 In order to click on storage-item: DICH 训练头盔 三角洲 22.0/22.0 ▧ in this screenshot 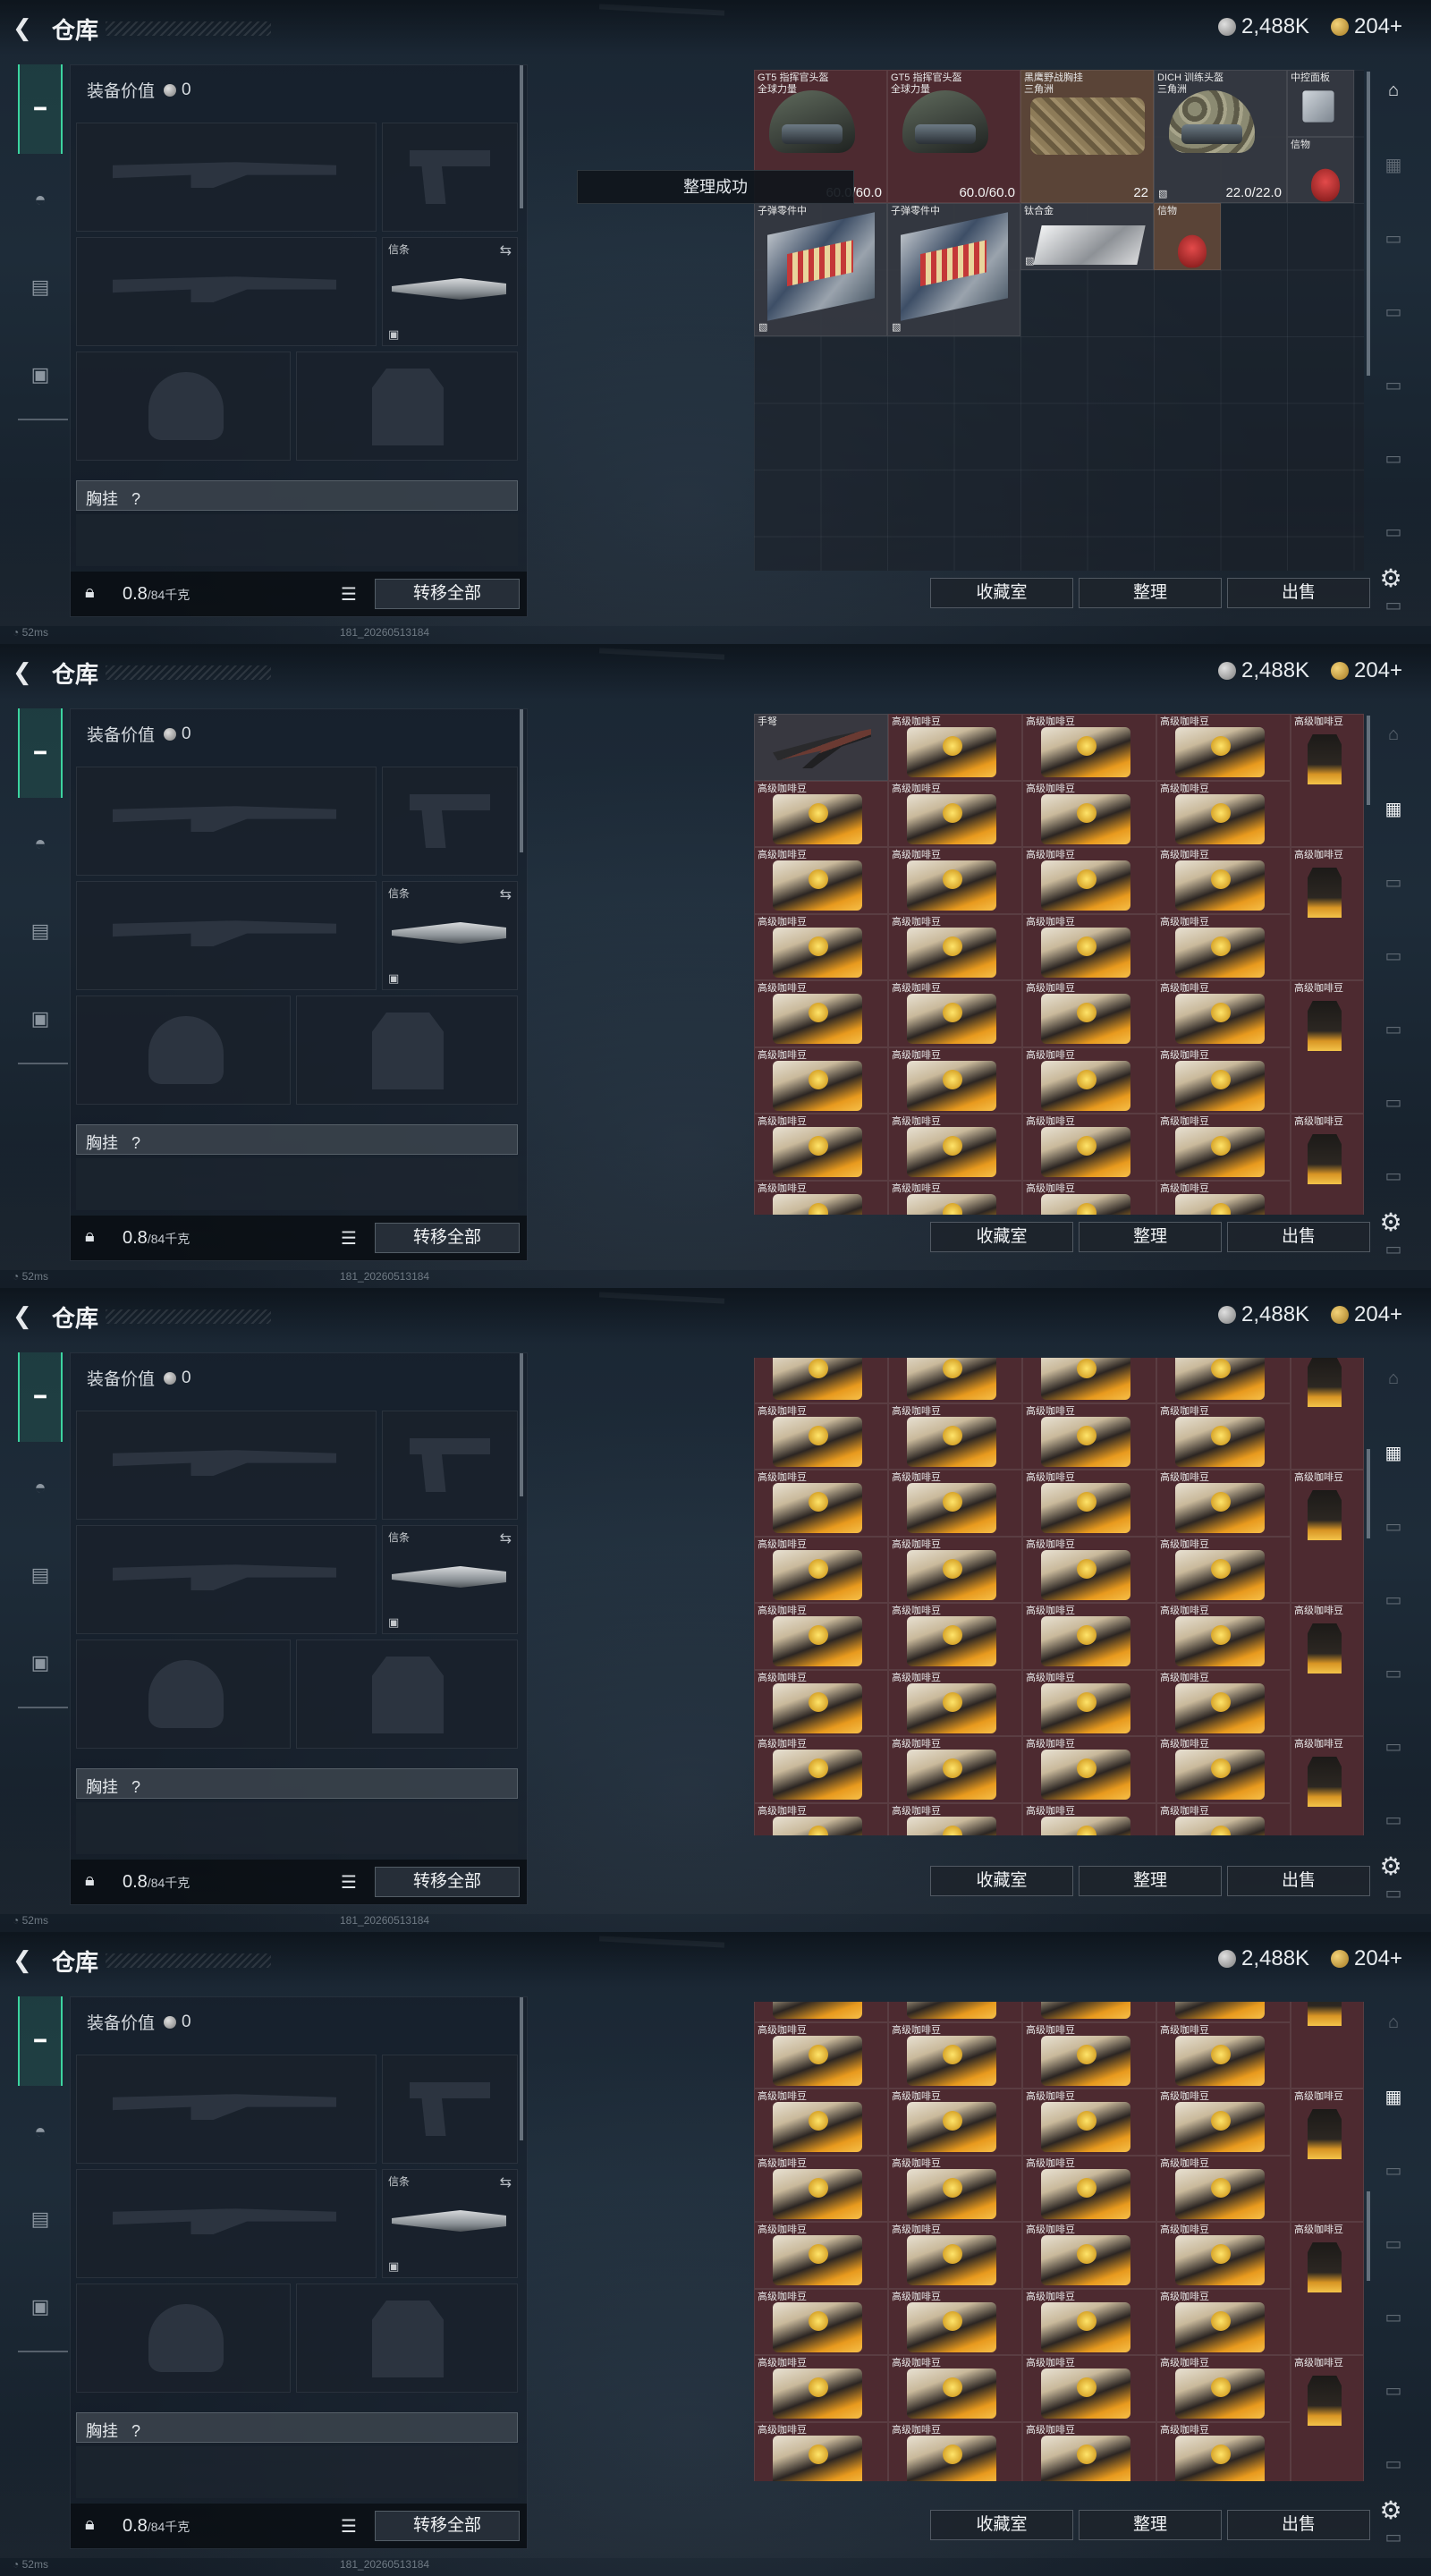, I will do `click(1220, 136)`.